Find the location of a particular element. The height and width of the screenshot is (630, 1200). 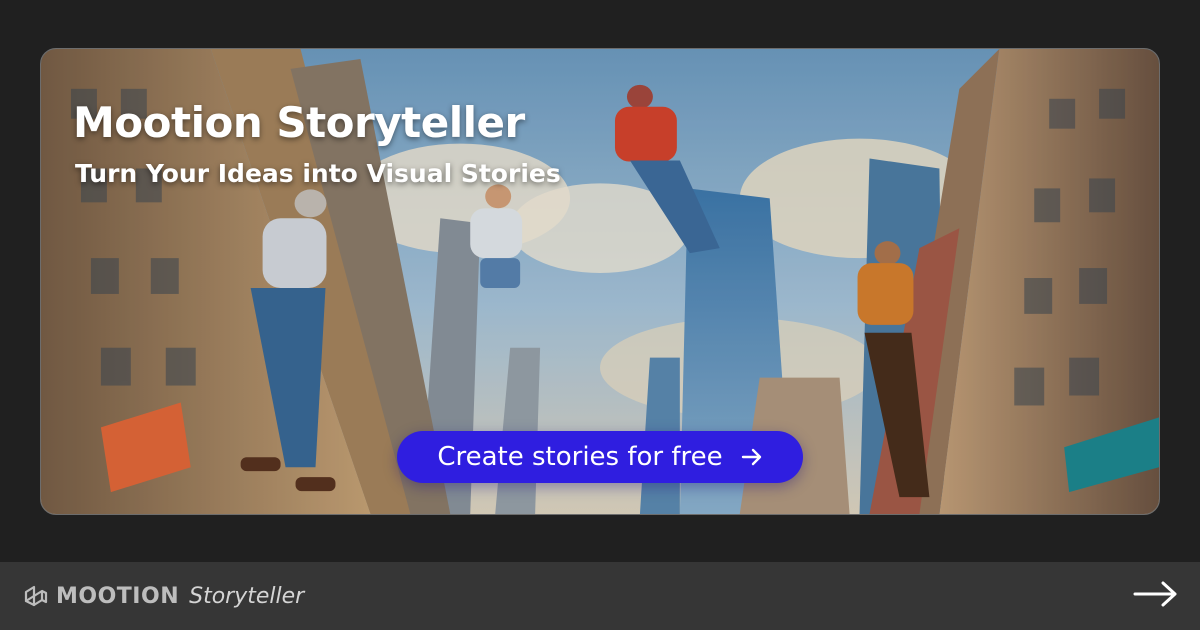

footer-bar: MOOTION Storyteller is located at coordinates (600, 596).